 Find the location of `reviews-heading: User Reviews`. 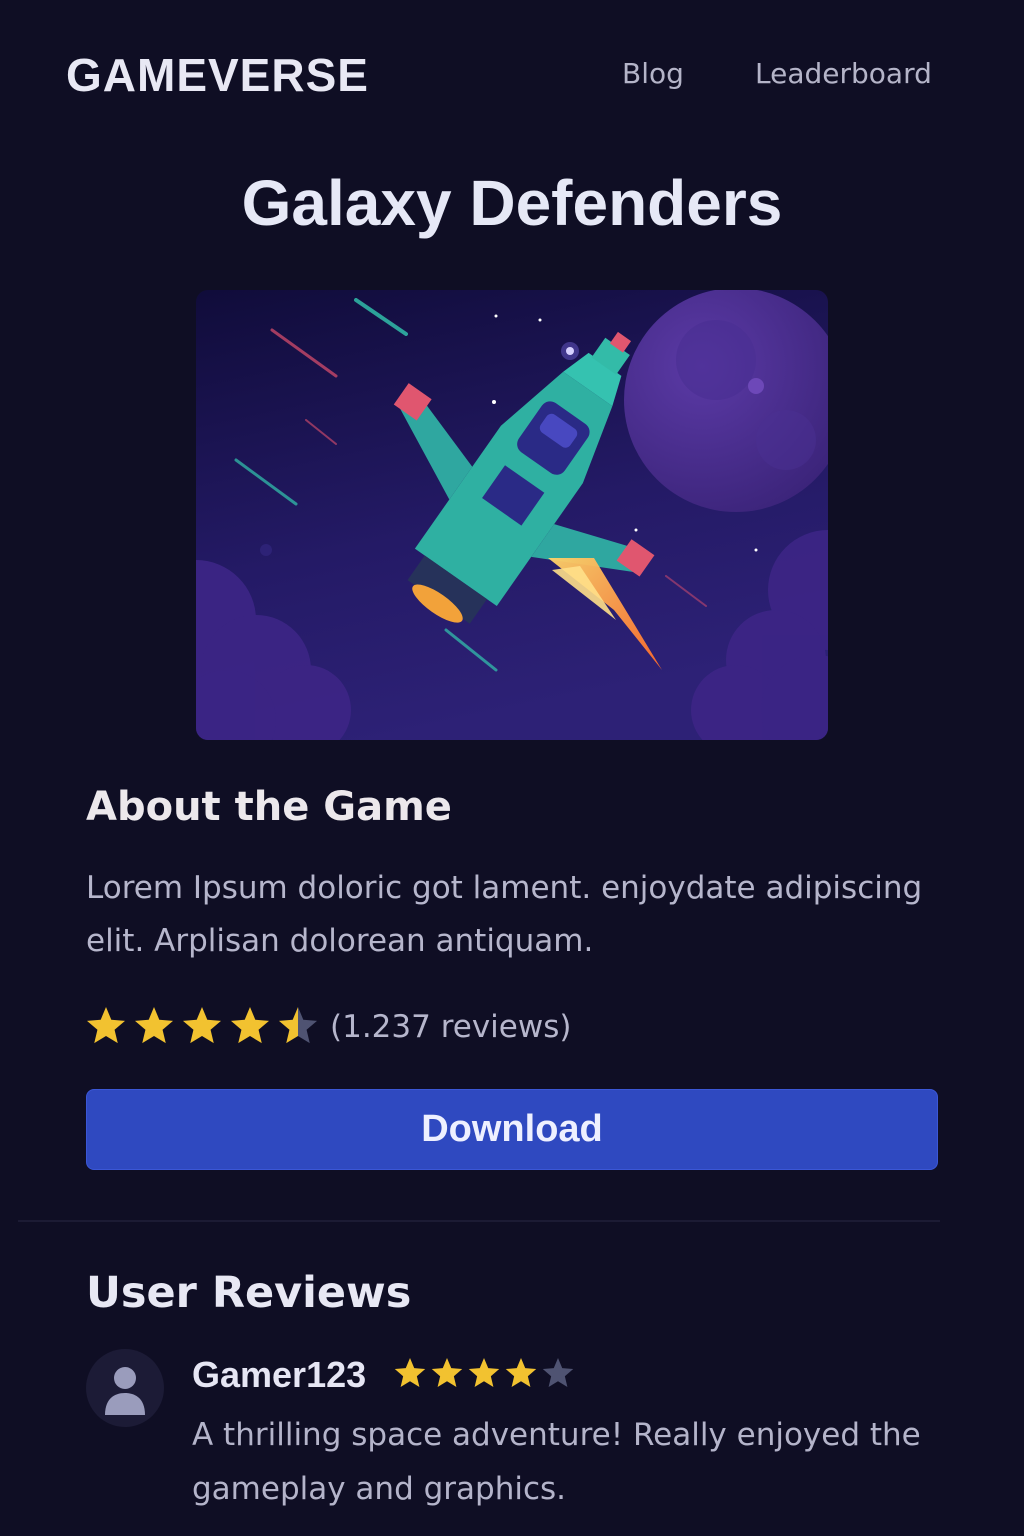

reviews-heading: User Reviews is located at coordinates (249, 1293).